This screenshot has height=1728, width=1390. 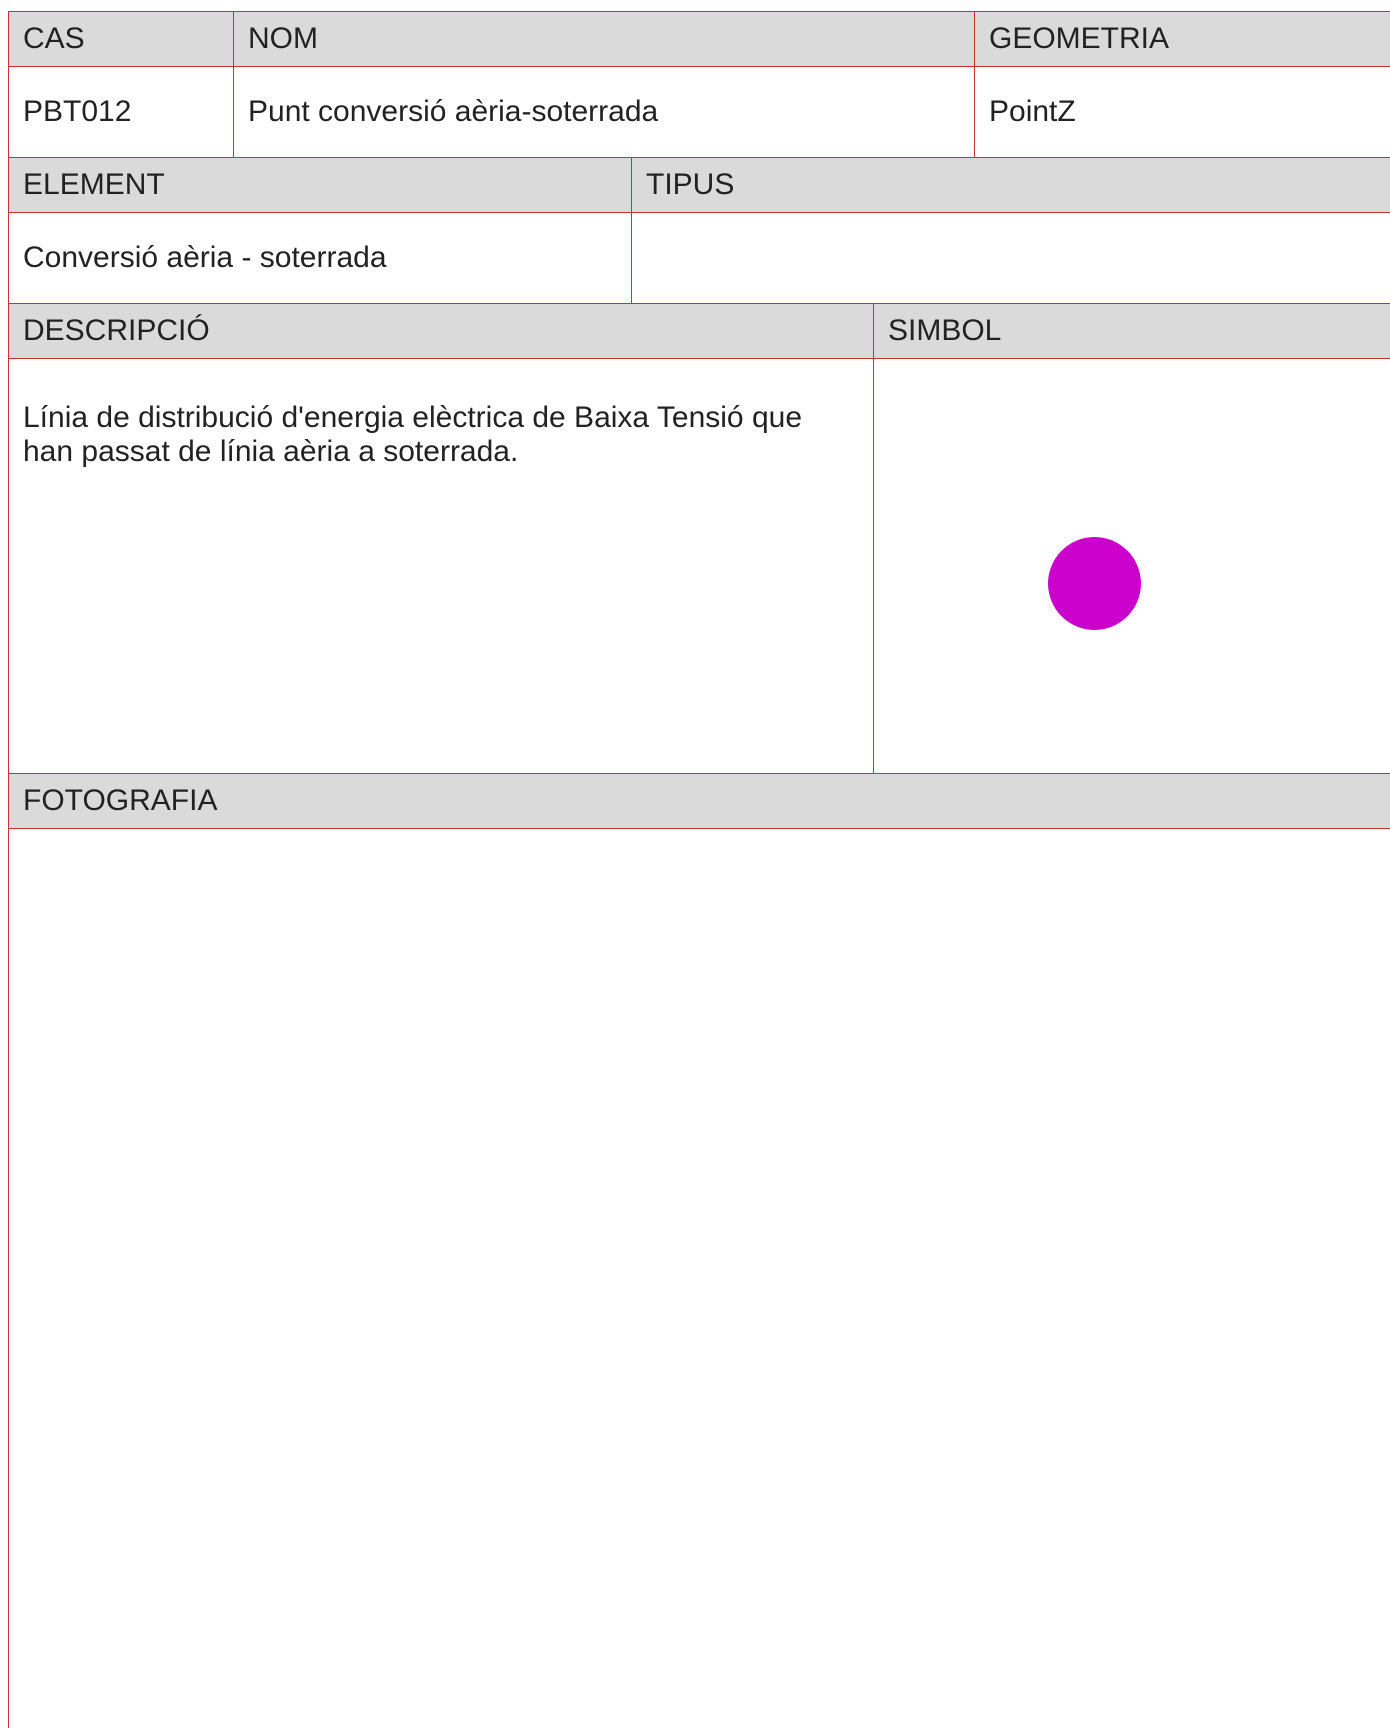 What do you see at coordinates (1010, 257) in the screenshot?
I see `tipus-cell` at bounding box center [1010, 257].